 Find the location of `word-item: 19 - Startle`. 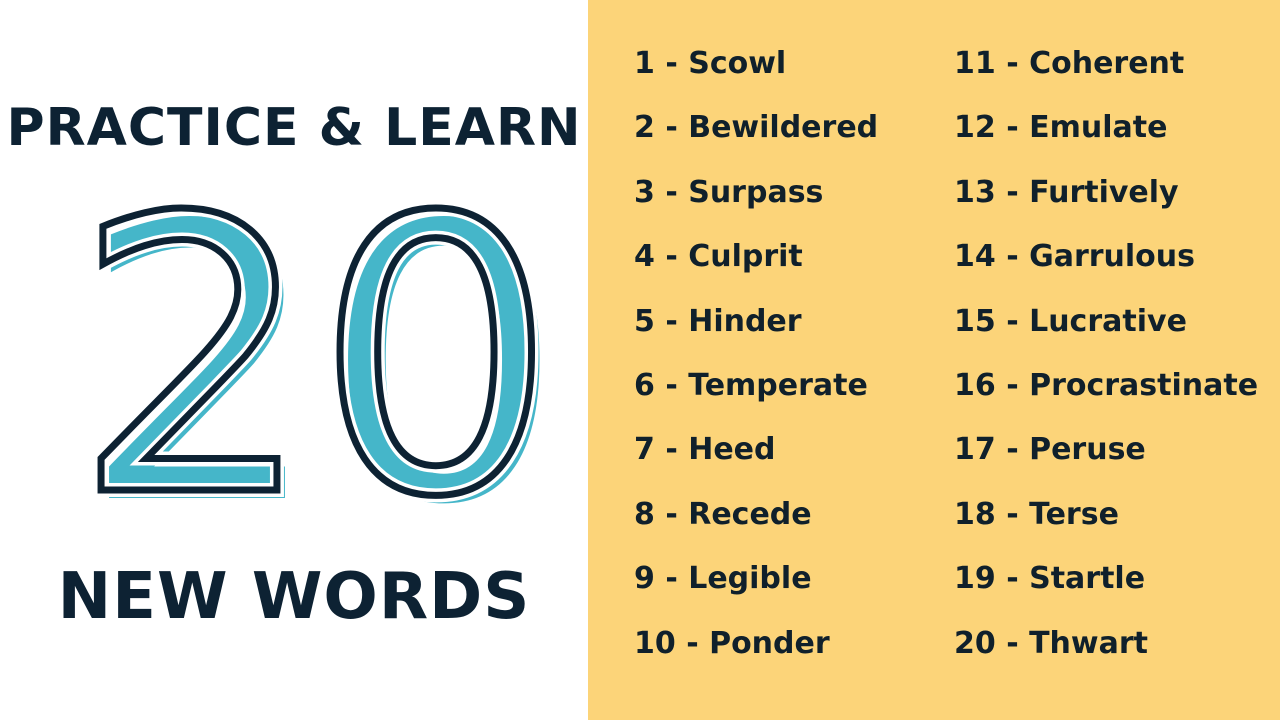

word-item: 19 - Startle is located at coordinates (1050, 579).